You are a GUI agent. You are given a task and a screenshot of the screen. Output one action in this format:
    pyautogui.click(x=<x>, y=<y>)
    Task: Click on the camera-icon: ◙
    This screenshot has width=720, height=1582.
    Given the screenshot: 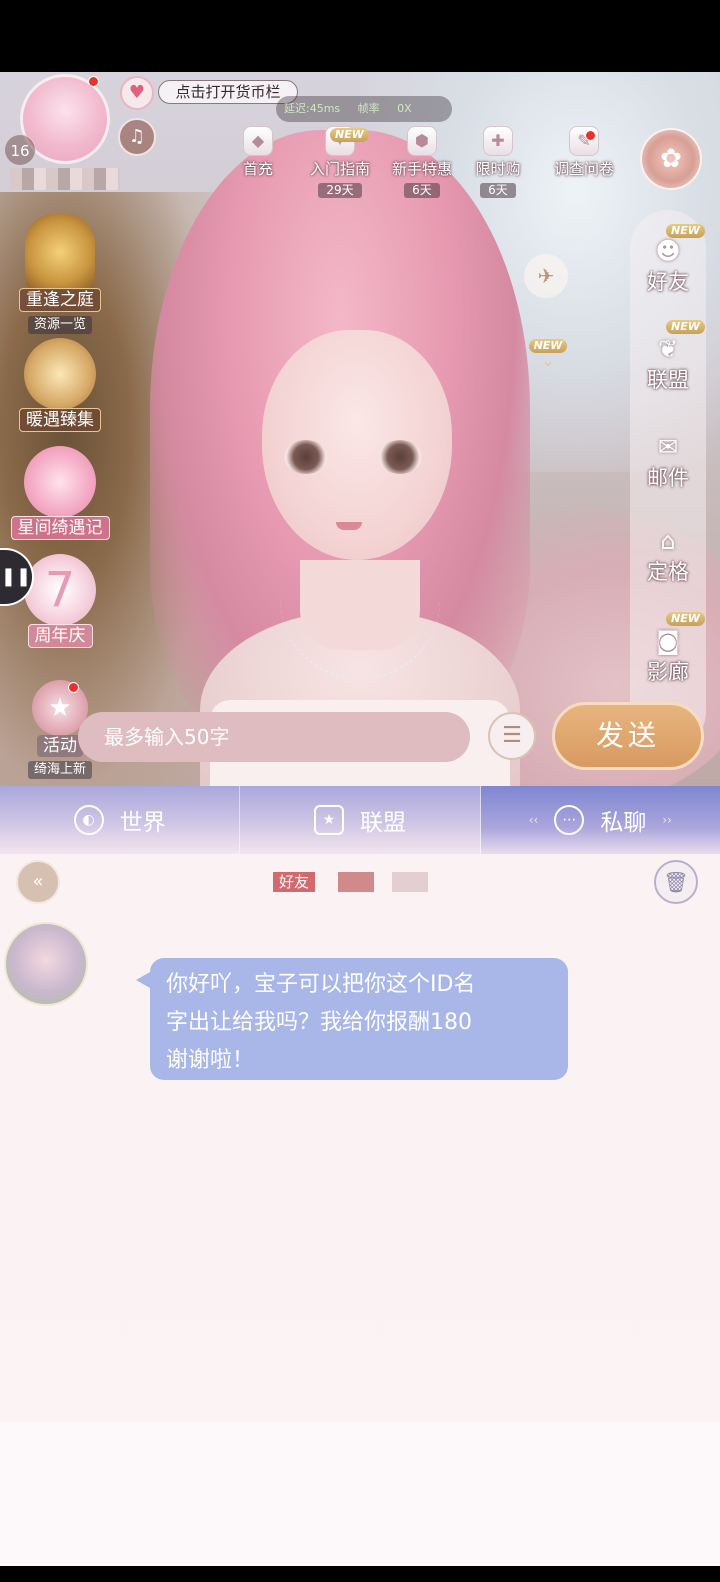 What is the action you would take?
    pyautogui.click(x=668, y=641)
    